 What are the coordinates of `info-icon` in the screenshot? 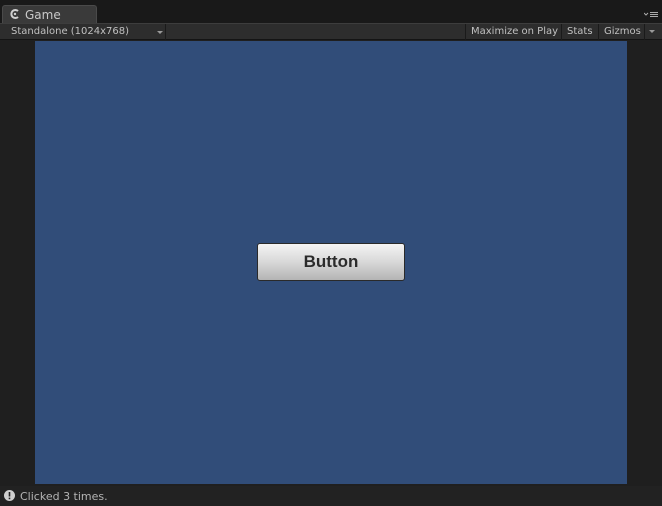 It's located at (9, 495).